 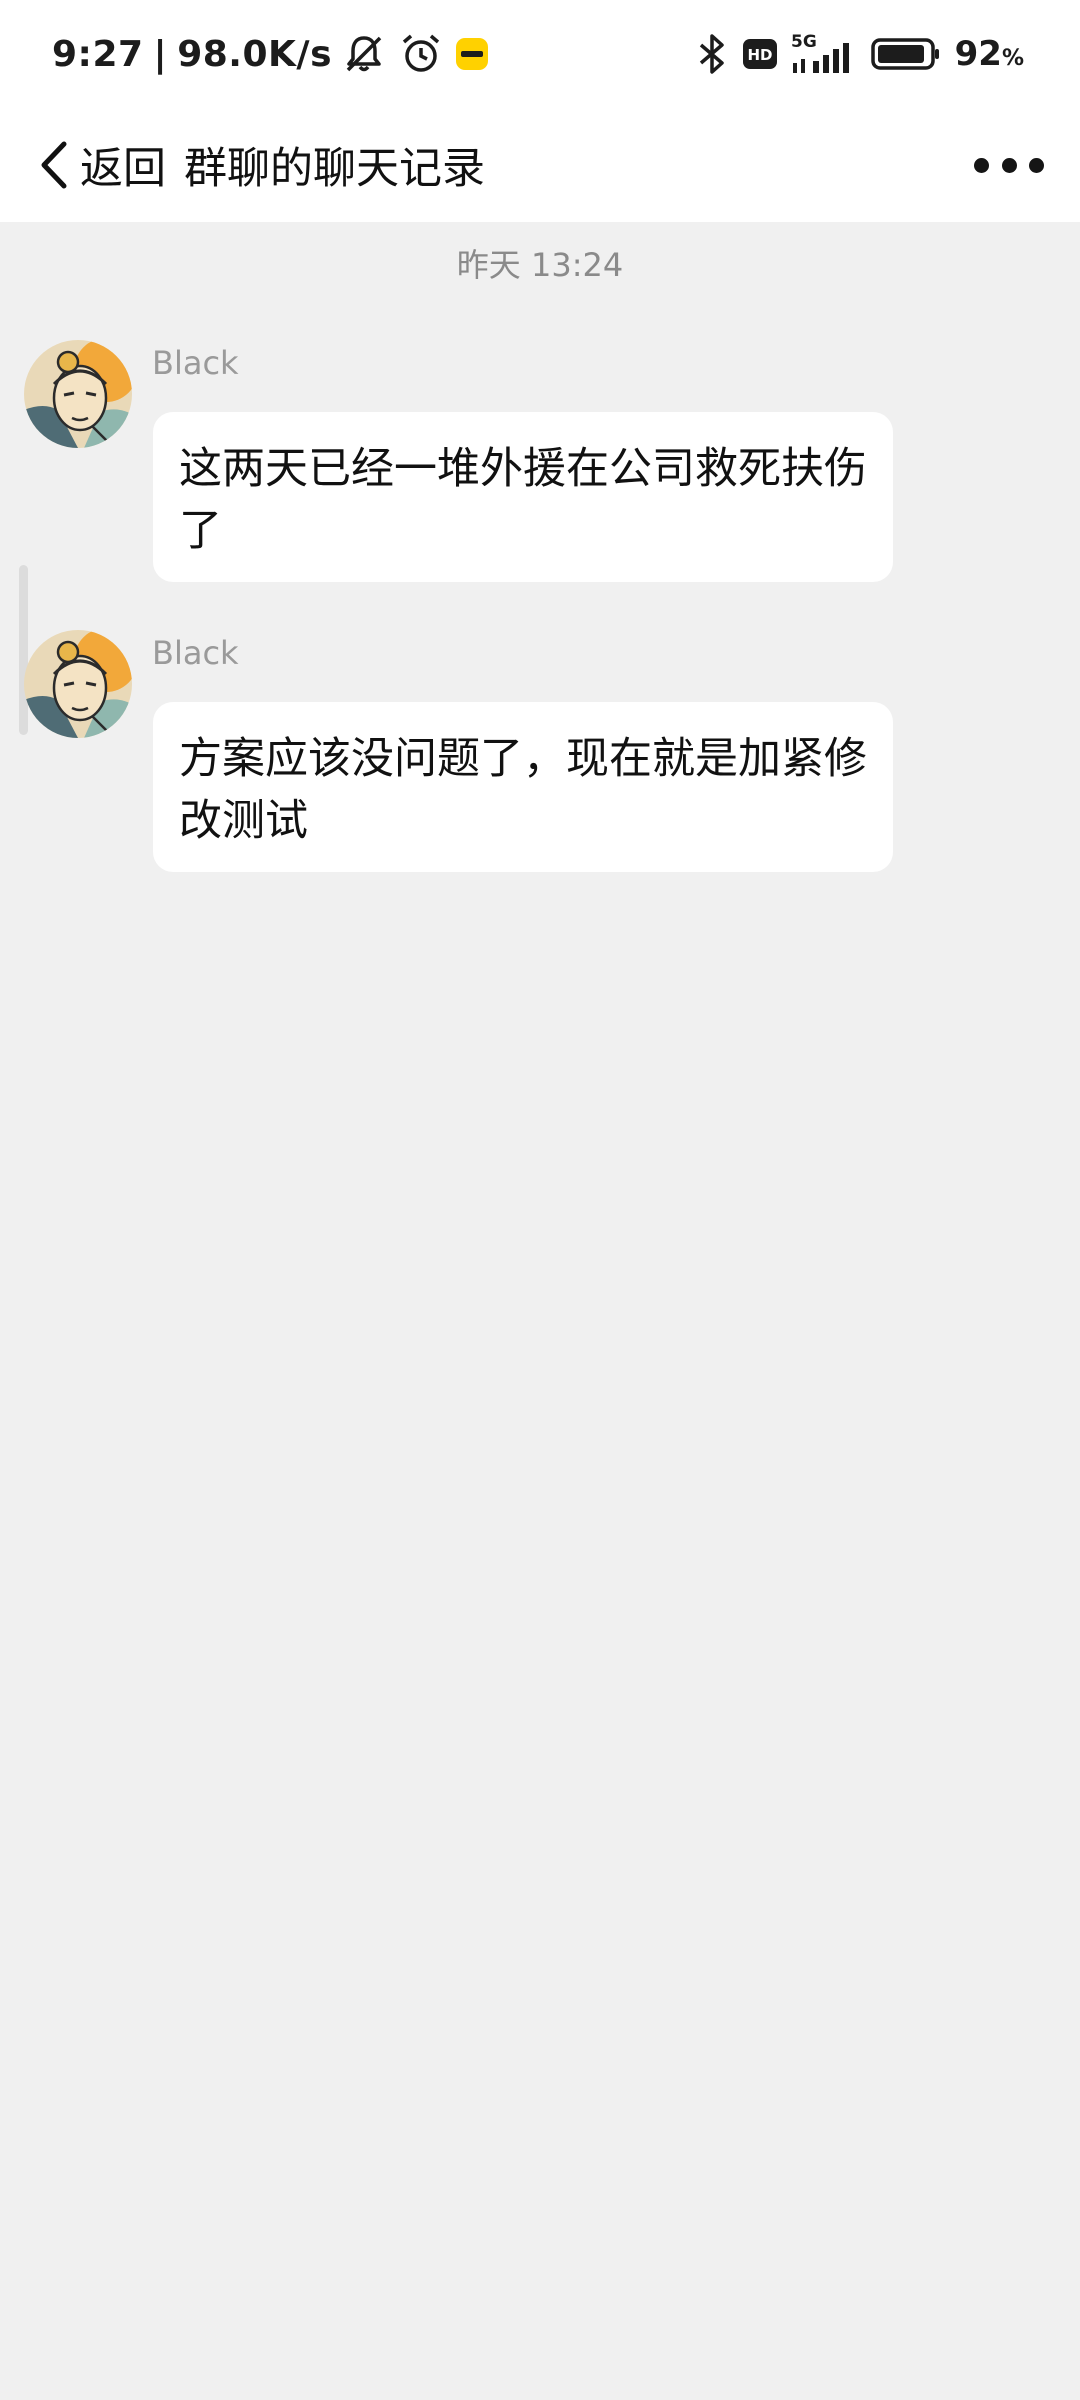 What do you see at coordinates (540, 165) in the screenshot?
I see `nav-bar: 返回 群聊的聊天记录` at bounding box center [540, 165].